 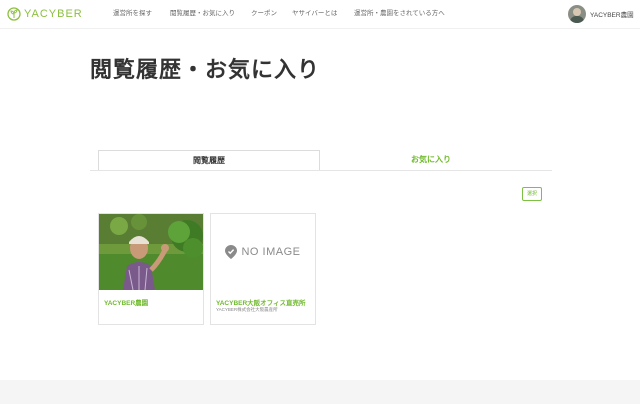 I want to click on user-name: YACYBER農園, so click(x=612, y=15).